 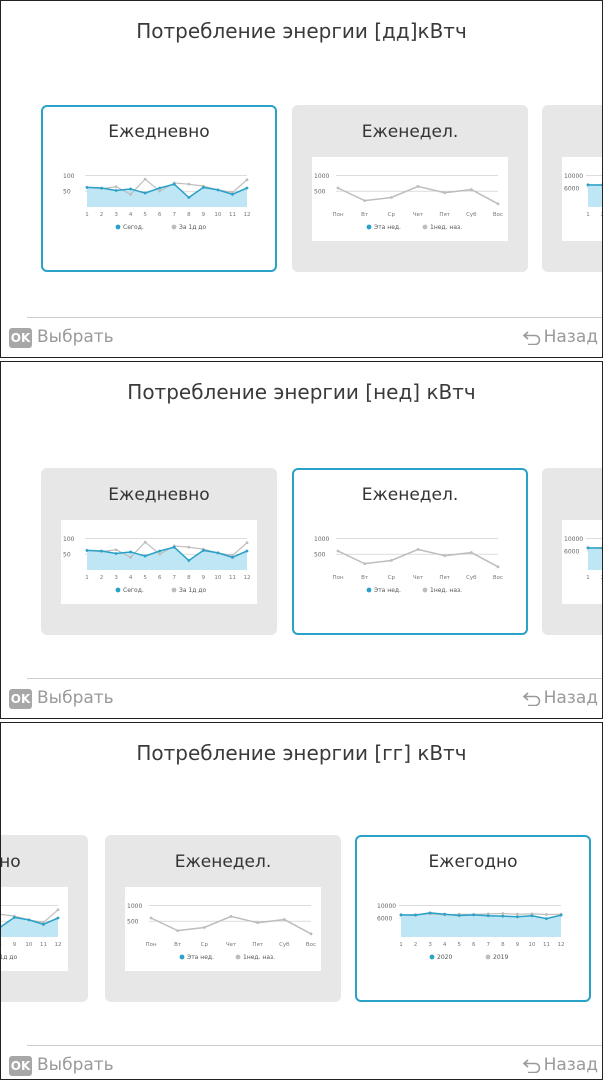 I want to click on x-tick-label: Ср, so click(x=205, y=945).